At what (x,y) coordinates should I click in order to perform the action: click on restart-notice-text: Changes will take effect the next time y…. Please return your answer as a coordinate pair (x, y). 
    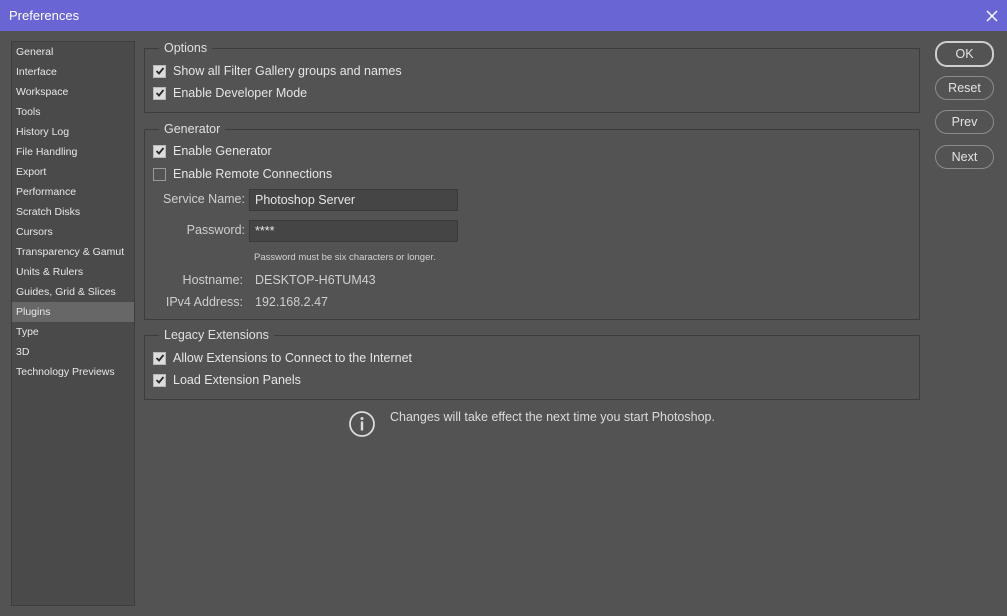
    Looking at the image, I should click on (552, 417).